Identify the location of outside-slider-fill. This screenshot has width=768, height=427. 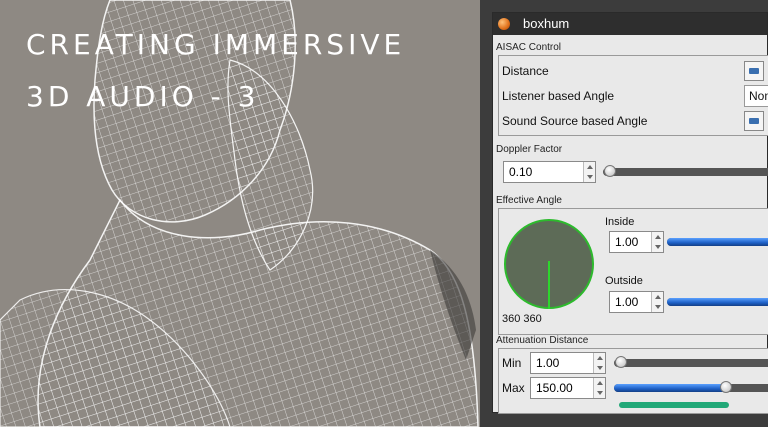
(717, 302).